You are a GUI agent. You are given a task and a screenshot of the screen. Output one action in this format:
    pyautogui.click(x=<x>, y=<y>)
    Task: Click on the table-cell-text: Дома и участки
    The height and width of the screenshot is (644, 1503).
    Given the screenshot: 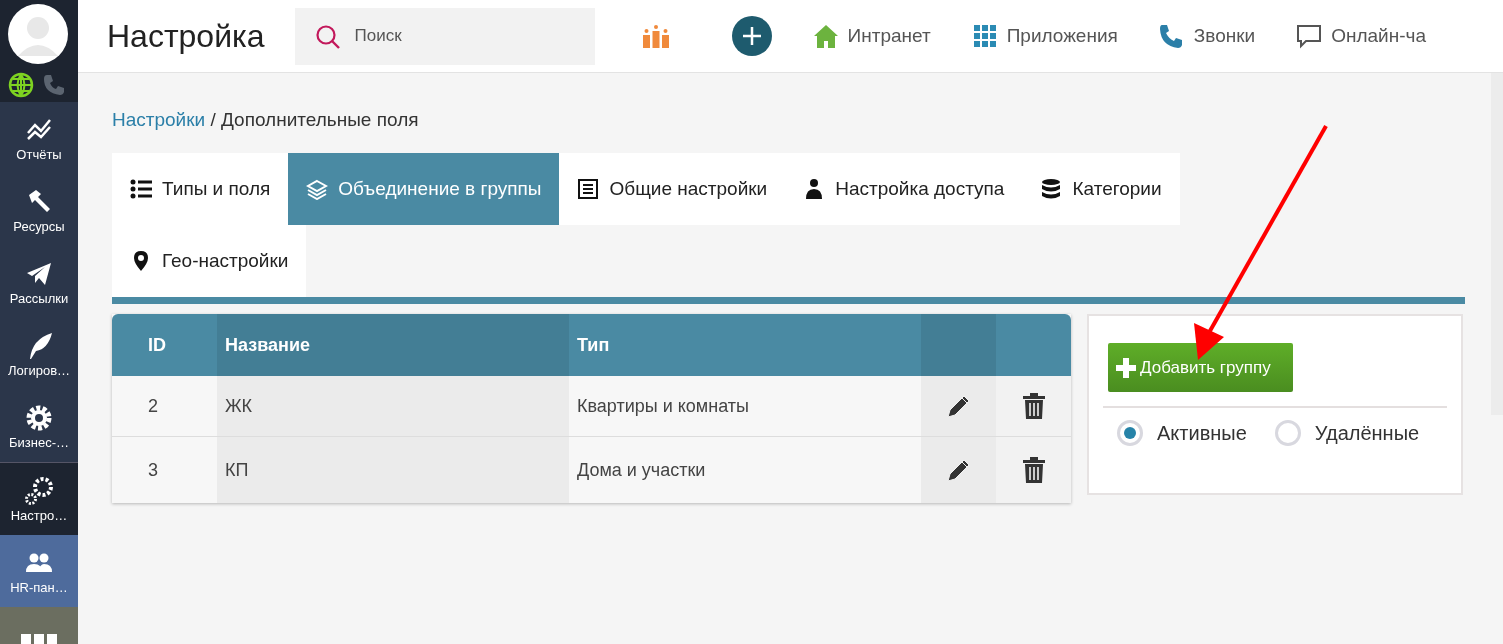 What is the action you would take?
    pyautogui.click(x=641, y=470)
    